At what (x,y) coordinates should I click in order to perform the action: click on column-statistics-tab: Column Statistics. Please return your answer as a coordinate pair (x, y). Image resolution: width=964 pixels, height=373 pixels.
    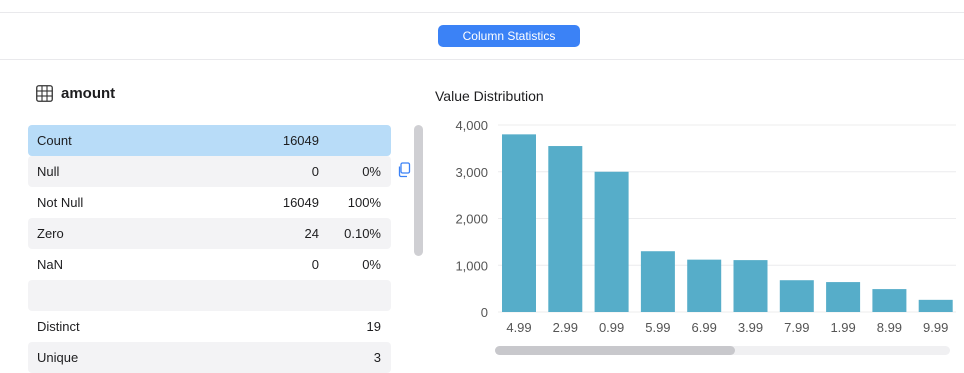
    Looking at the image, I should click on (509, 36).